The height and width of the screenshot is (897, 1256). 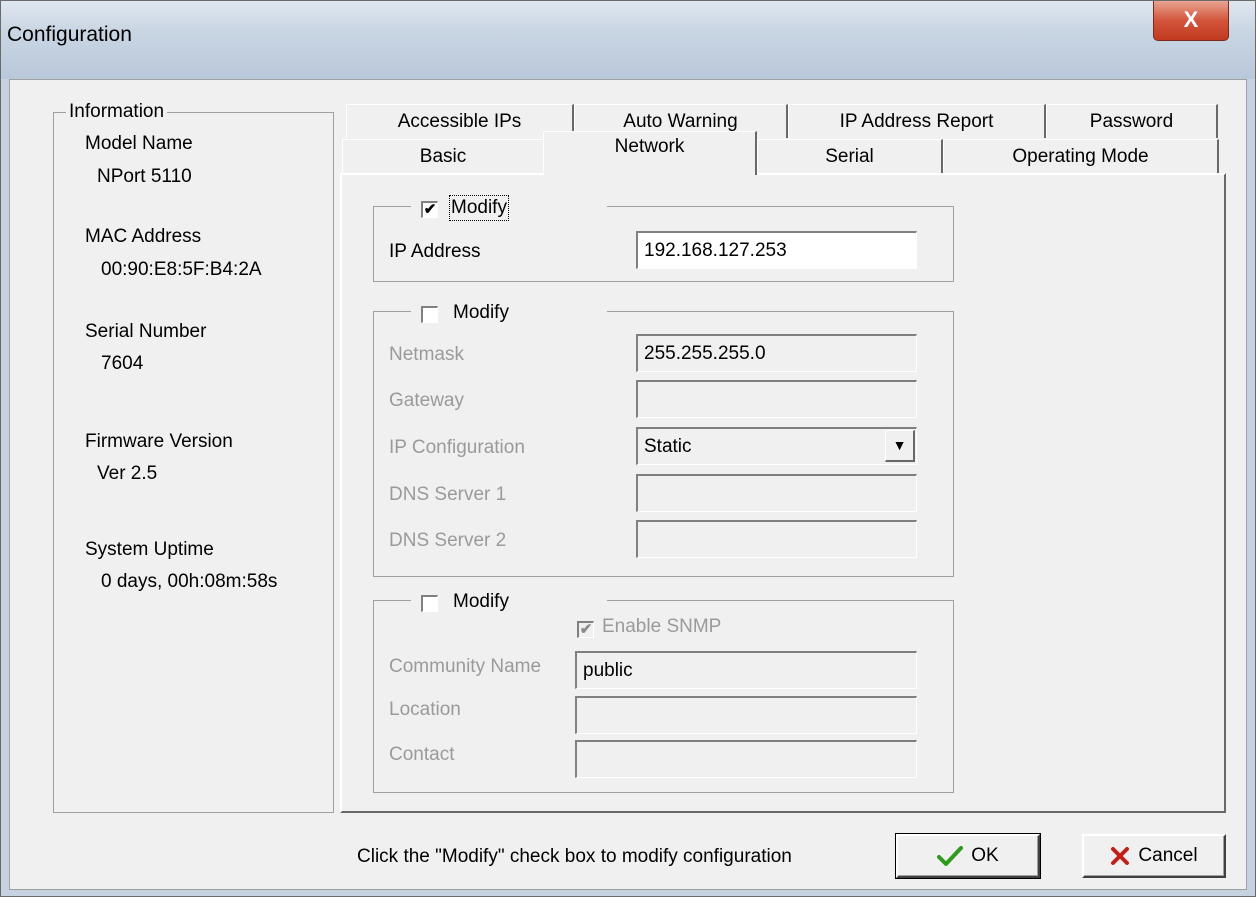 What do you see at coordinates (776, 493) in the screenshot?
I see `dns-server-1-input` at bounding box center [776, 493].